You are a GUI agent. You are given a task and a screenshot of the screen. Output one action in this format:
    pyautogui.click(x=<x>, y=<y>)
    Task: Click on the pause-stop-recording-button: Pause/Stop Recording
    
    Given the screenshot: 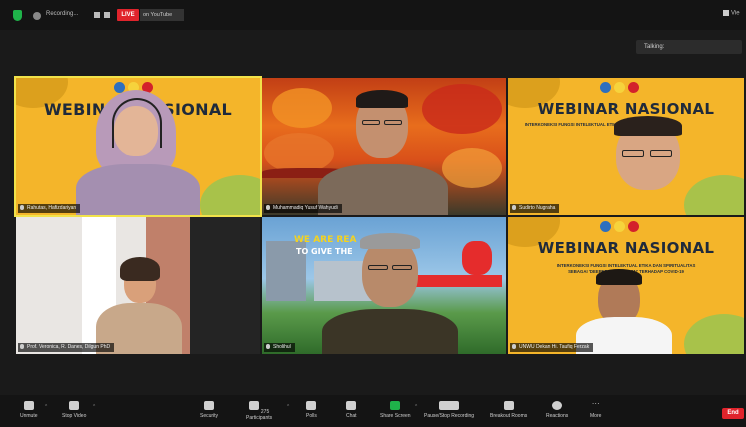 What is the action you would take?
    pyautogui.click(x=449, y=410)
    